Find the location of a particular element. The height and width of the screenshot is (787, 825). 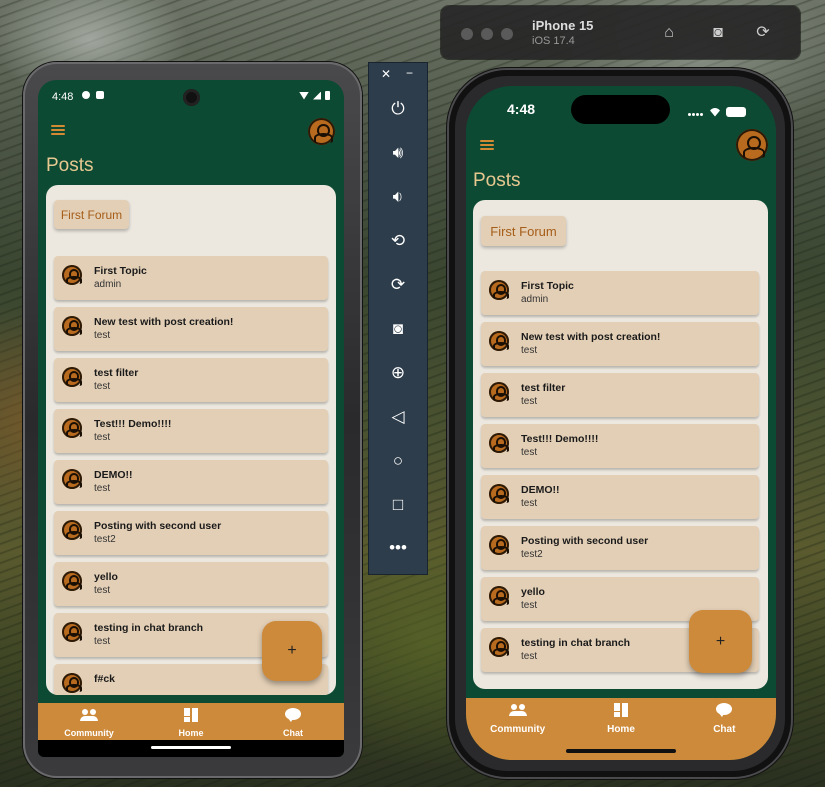

volume-down-icon: 🔉︎ is located at coordinates (398, 197).